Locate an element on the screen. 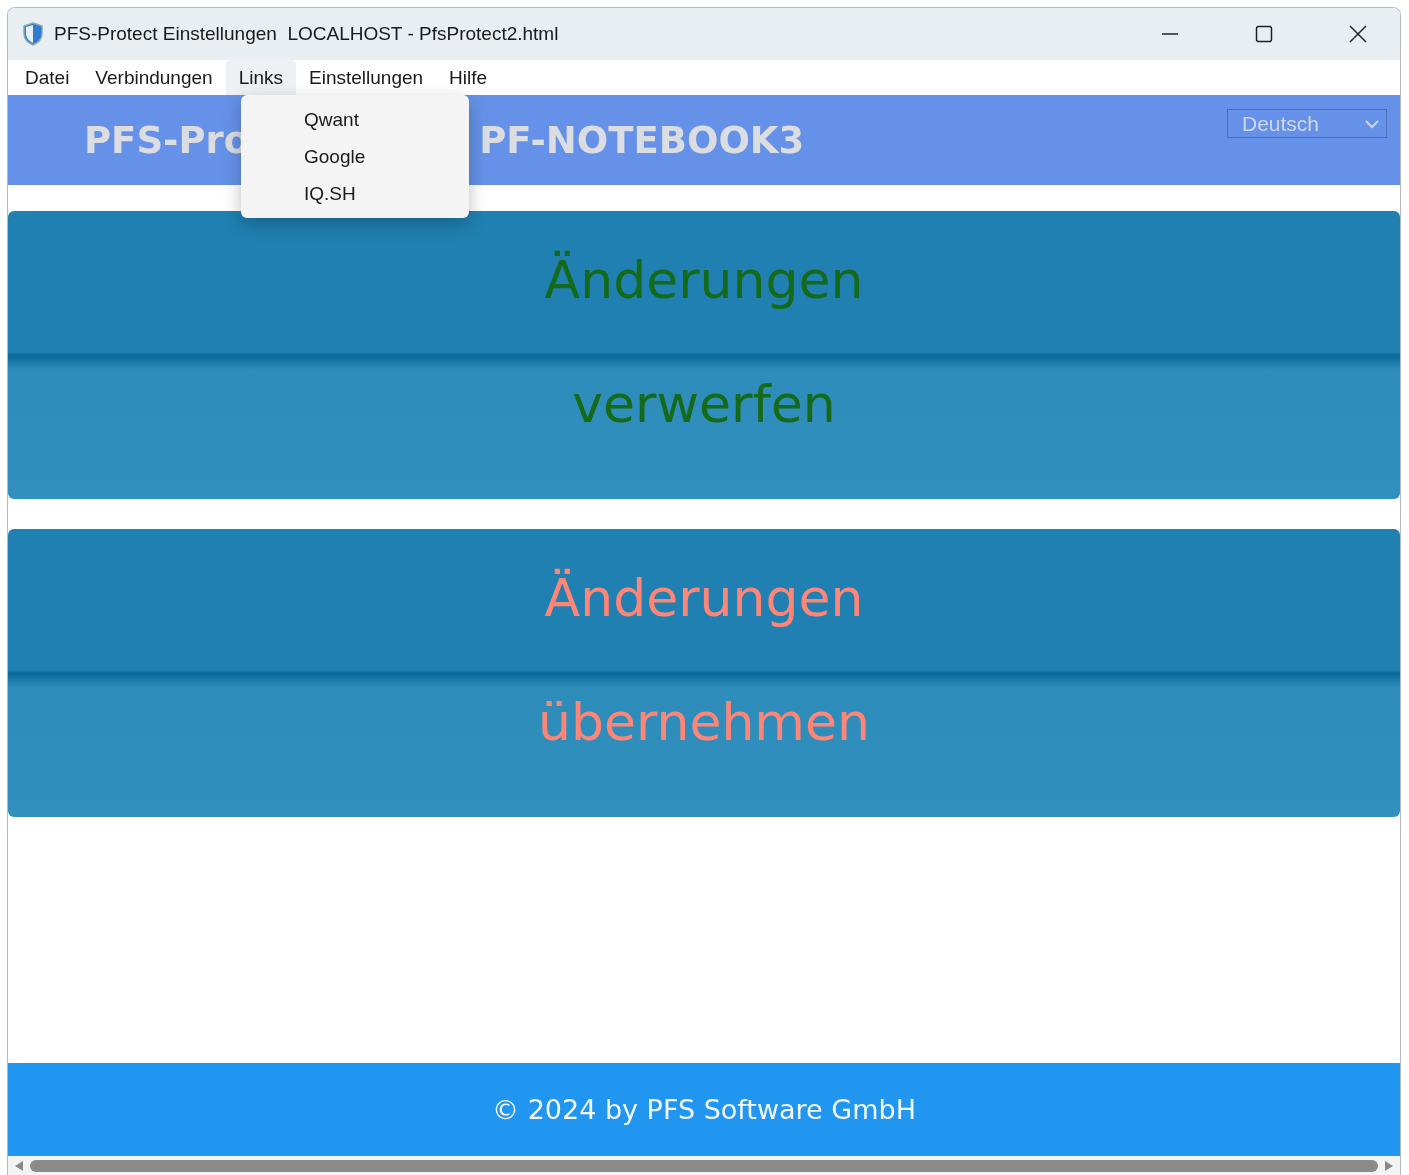 The height and width of the screenshot is (1175, 1409). window-title: PFS-Protect Einstellungen LOCALHOST - PfsProtect2.html is located at coordinates (307, 34).